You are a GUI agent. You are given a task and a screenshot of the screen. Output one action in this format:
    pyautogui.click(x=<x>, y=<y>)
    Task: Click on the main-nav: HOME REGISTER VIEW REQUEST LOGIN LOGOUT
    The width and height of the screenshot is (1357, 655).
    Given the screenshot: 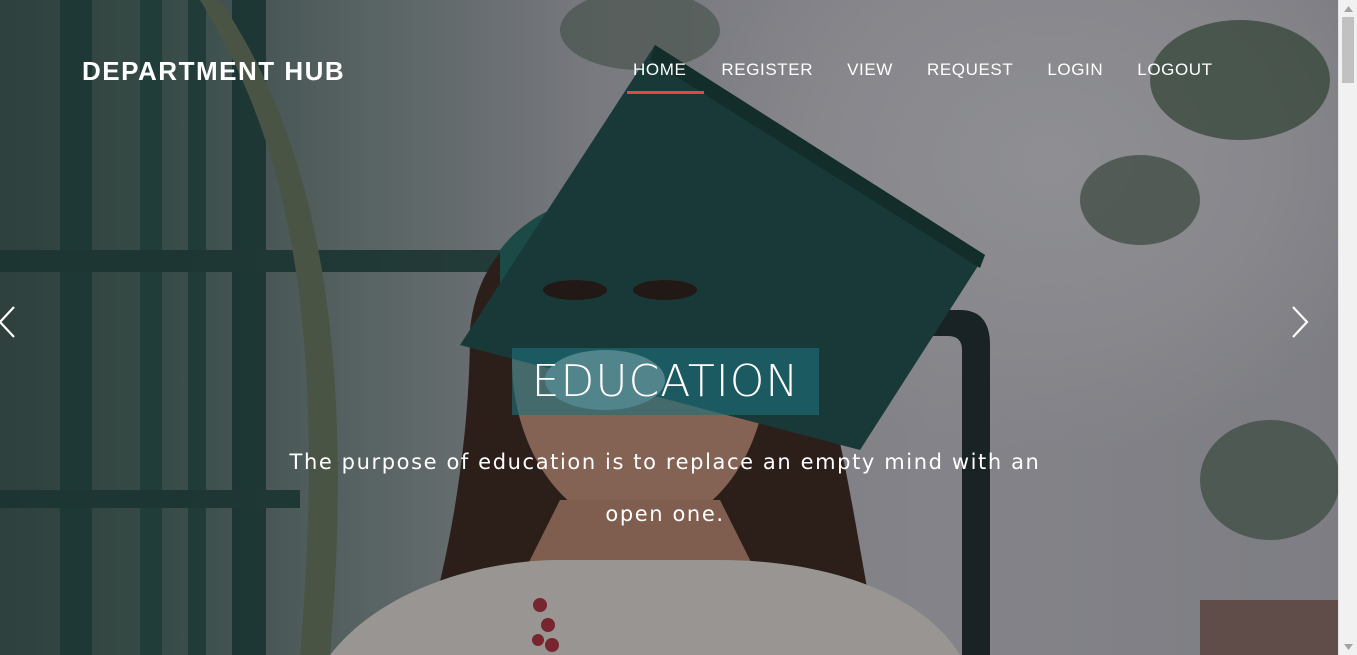 What is the action you would take?
    pyautogui.click(x=928, y=76)
    